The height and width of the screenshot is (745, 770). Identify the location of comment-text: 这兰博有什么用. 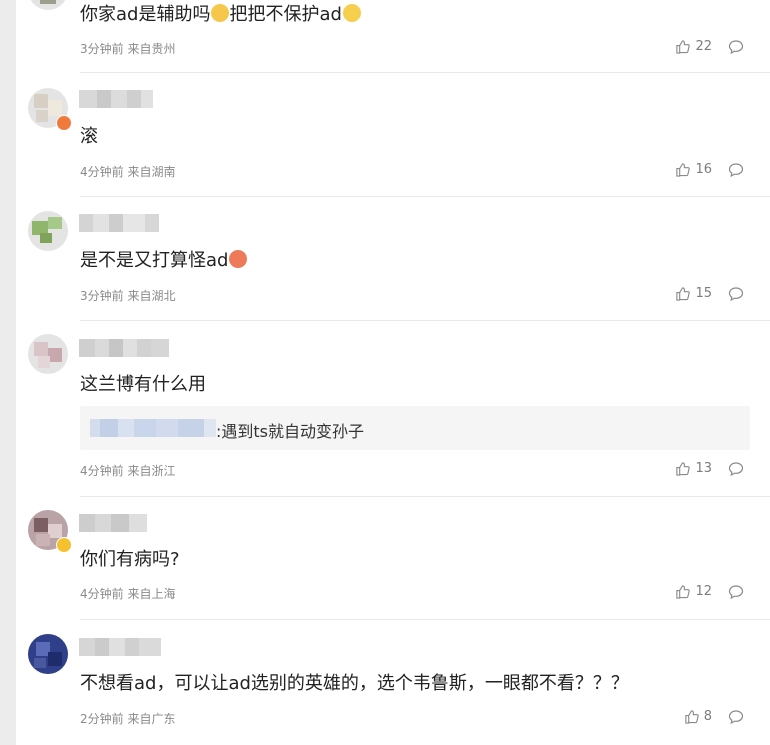
(143, 384).